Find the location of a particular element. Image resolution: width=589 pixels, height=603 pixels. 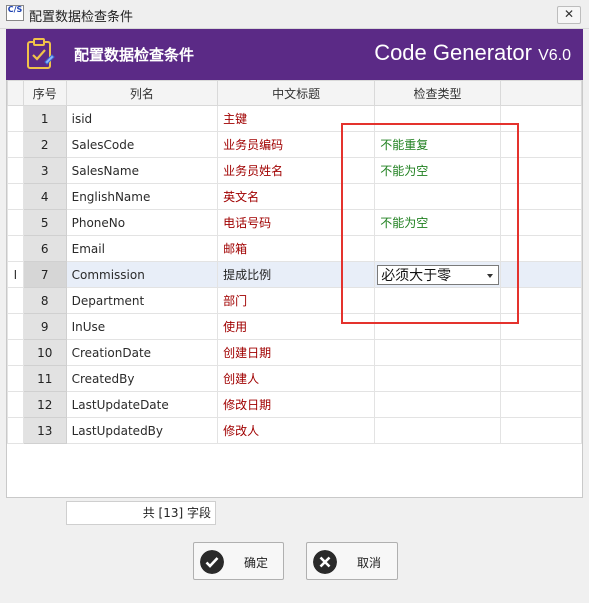

brand-label: Code Generator V6.0 is located at coordinates (472, 53).